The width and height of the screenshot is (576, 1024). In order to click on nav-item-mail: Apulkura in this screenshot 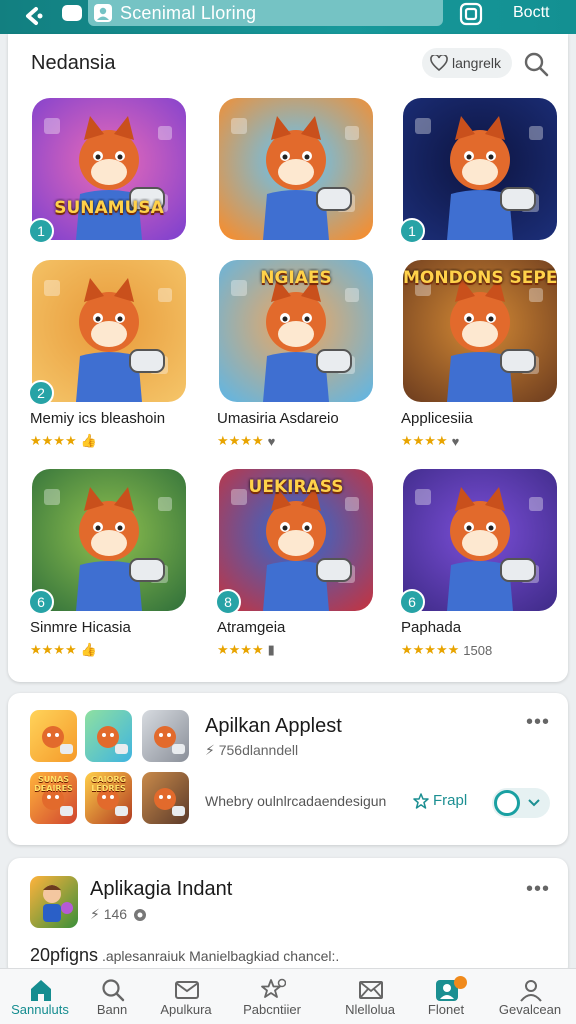, I will do `click(186, 996)`.